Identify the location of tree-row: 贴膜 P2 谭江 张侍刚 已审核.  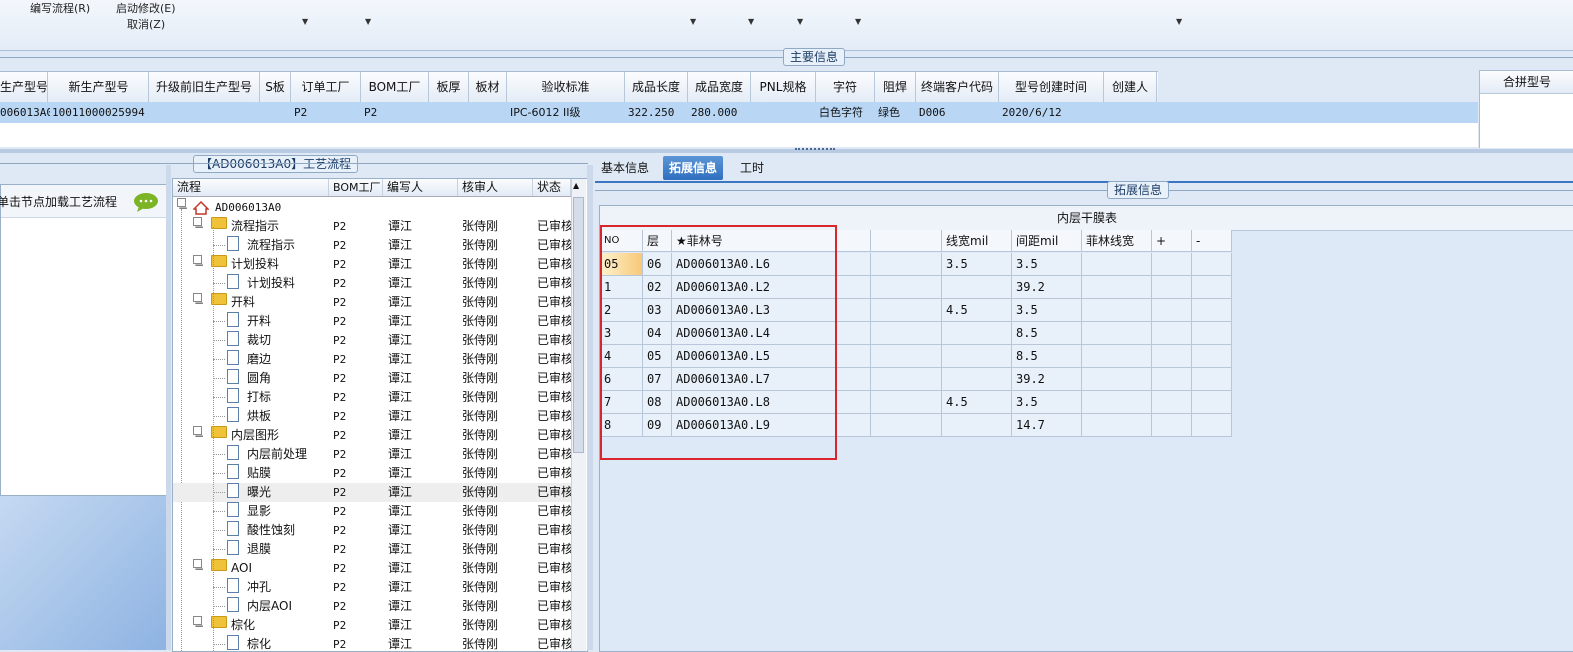
(372, 473).